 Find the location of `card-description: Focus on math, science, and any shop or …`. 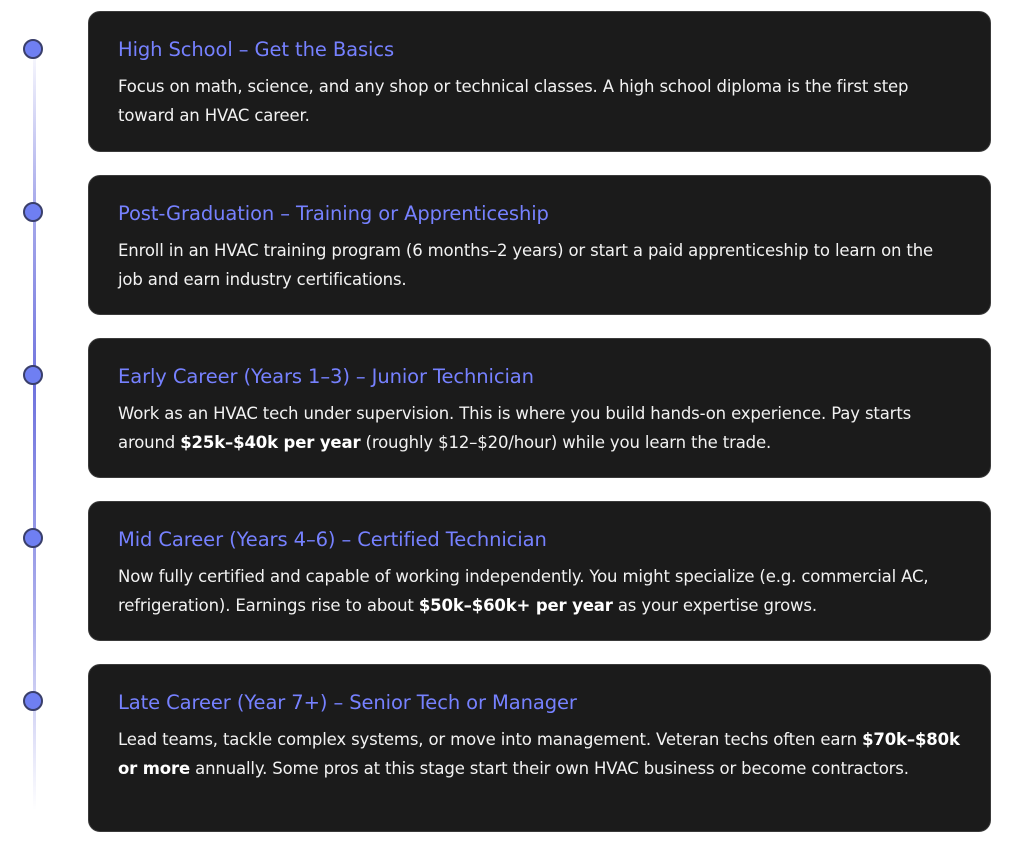

card-description: Focus on math, science, and any shop or … is located at coordinates (539, 101).